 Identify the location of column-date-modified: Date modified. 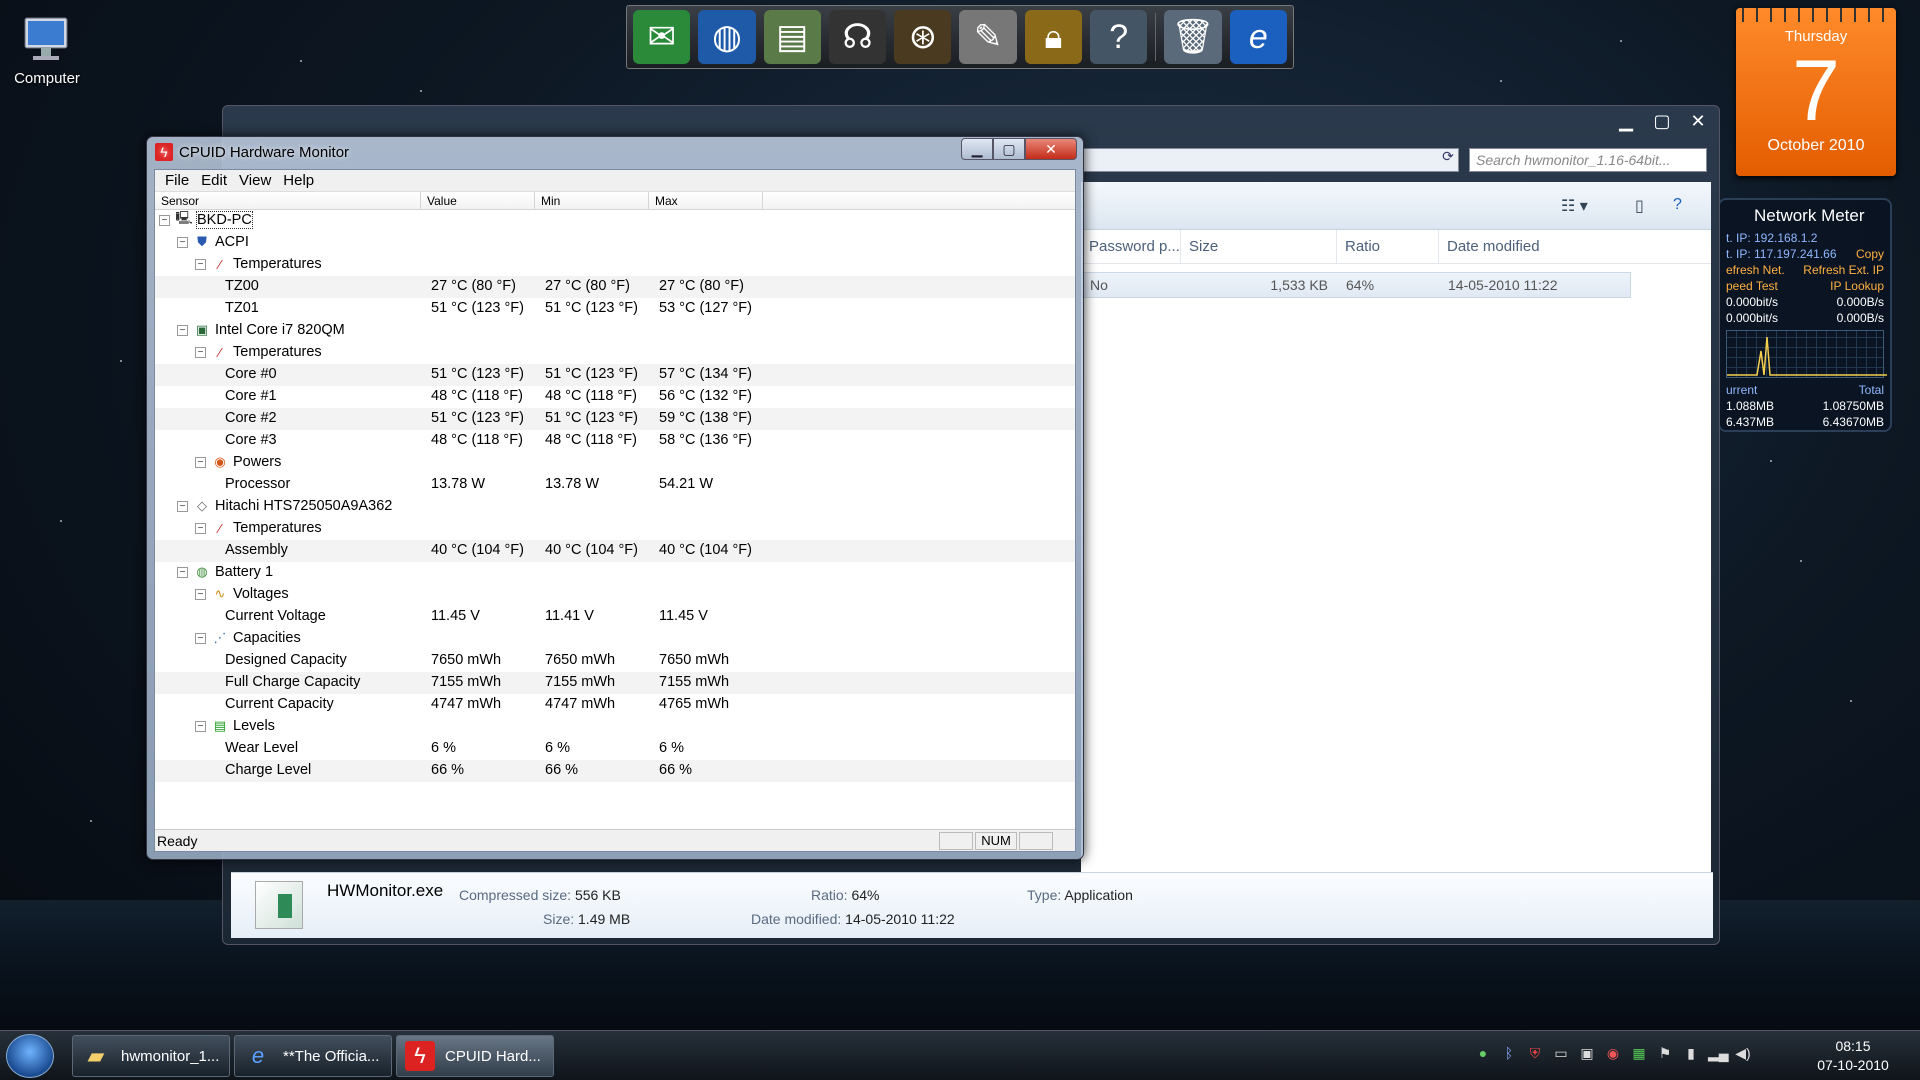
(1534, 246).